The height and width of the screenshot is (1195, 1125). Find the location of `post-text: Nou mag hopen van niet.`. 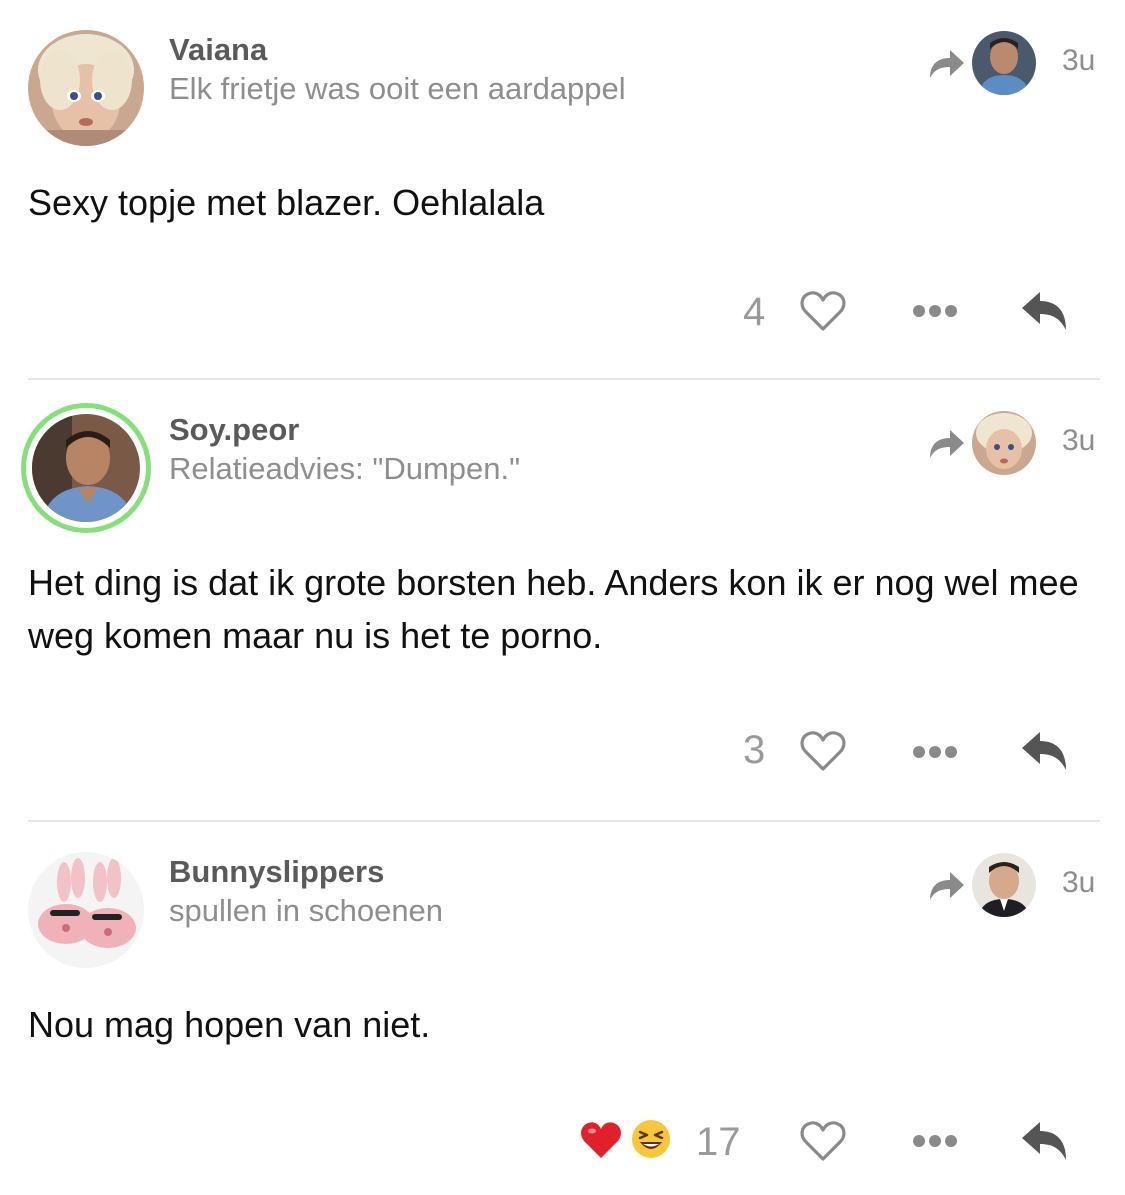

post-text: Nou mag hopen van niet. is located at coordinates (229, 1024).